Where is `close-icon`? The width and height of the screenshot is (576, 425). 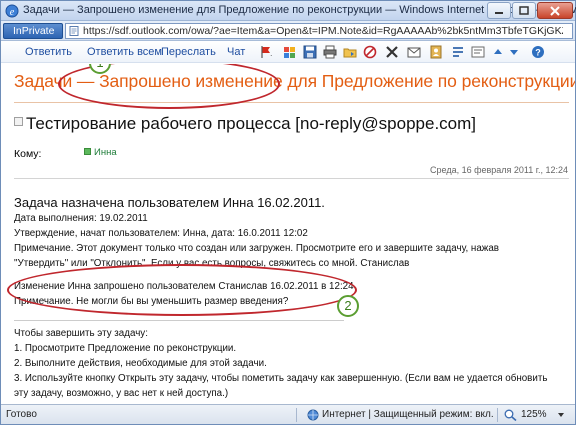 close-icon is located at coordinates (555, 10).